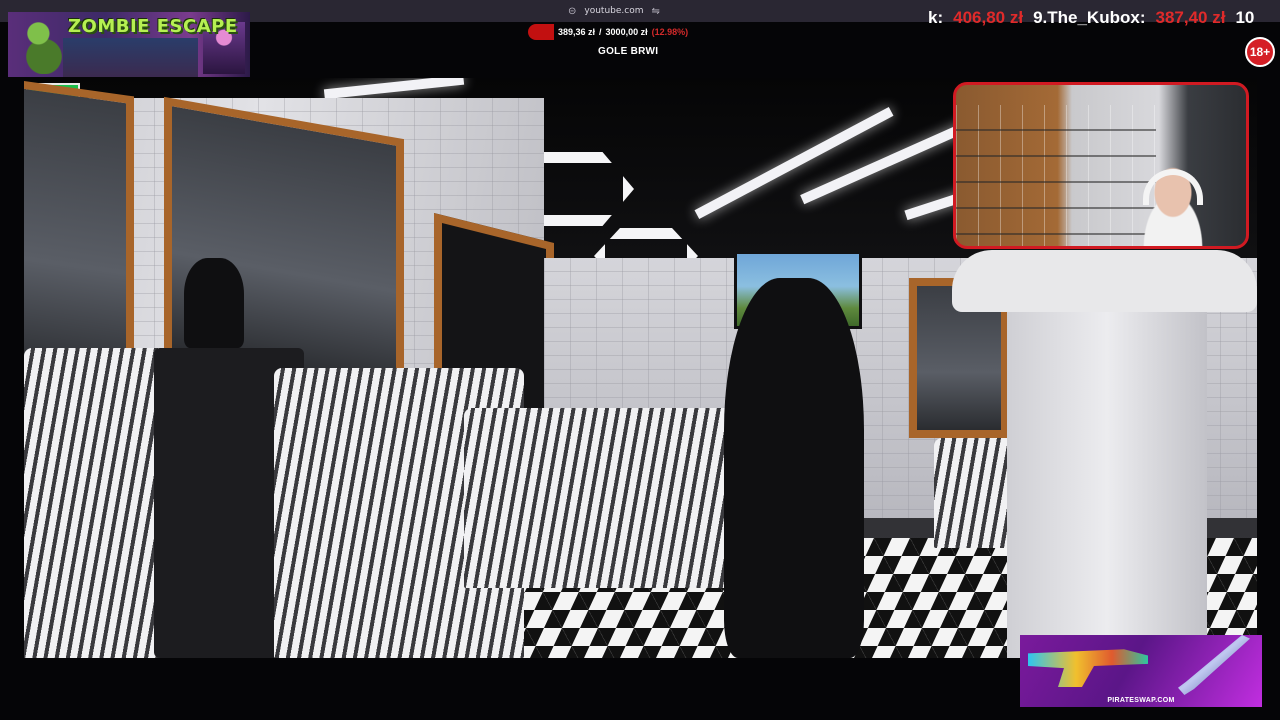 The height and width of the screenshot is (720, 1280). What do you see at coordinates (628, 51) in the screenshot?
I see `goal-label: GOLE BRWI` at bounding box center [628, 51].